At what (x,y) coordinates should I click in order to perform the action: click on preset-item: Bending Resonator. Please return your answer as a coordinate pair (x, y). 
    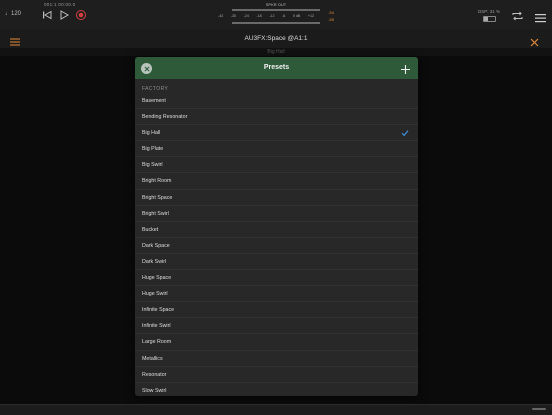
    Looking at the image, I should click on (276, 117).